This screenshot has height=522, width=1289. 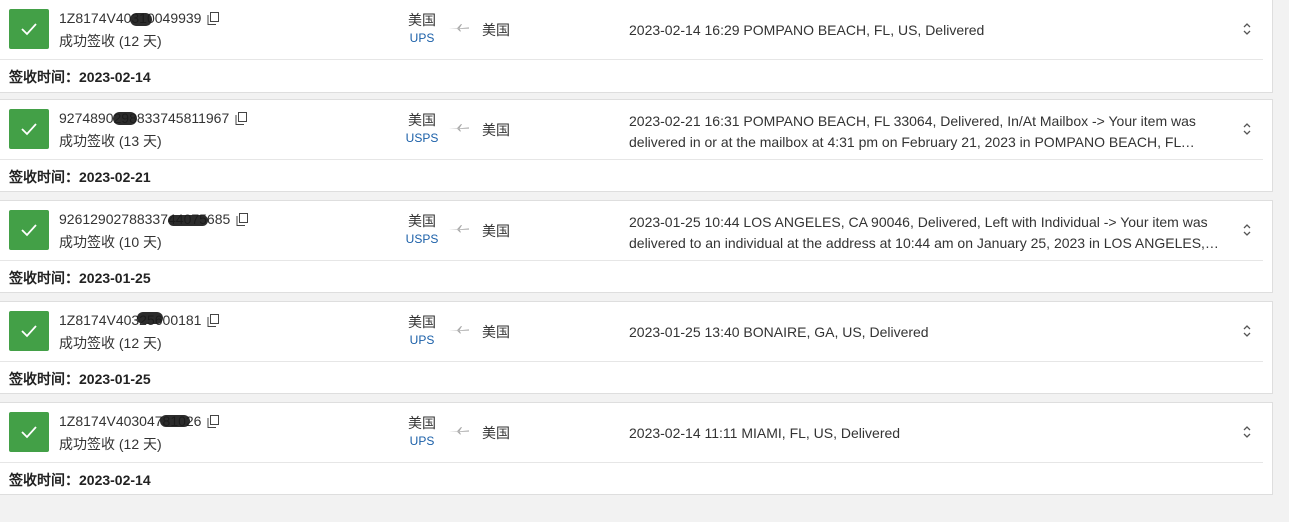 What do you see at coordinates (110, 141) in the screenshot?
I see `delivery-status: 成功签收 (13 天)` at bounding box center [110, 141].